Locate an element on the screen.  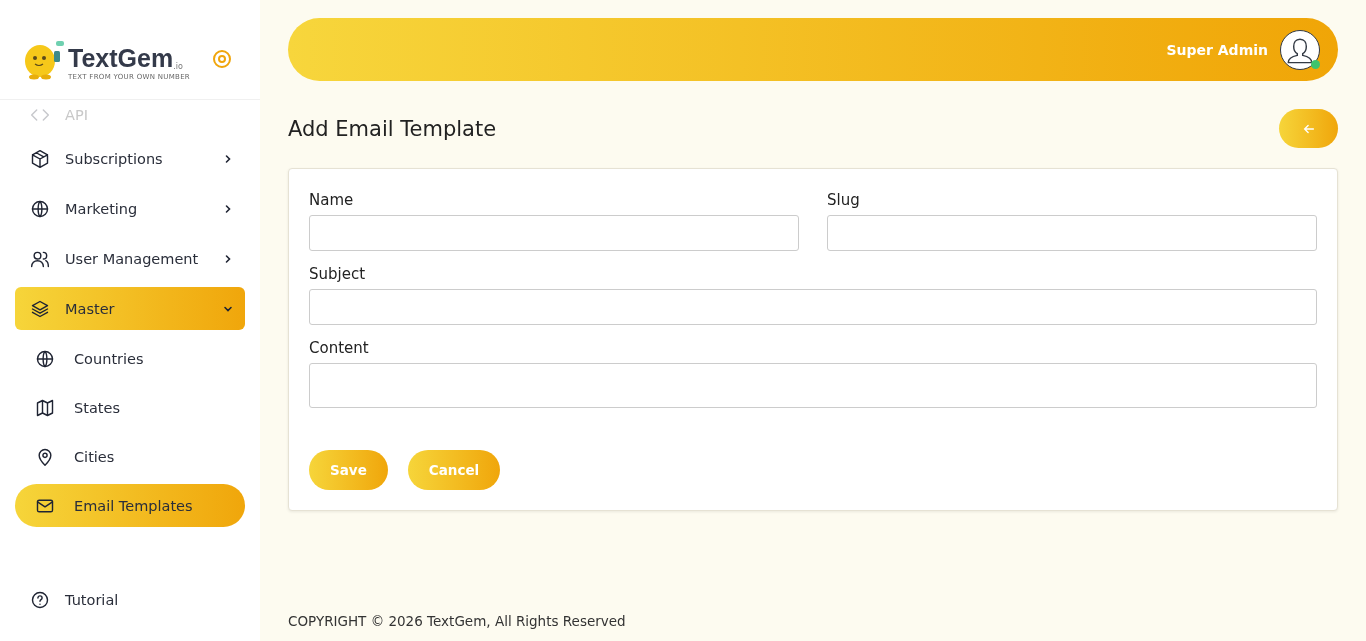
map-icon is located at coordinates (45, 407).